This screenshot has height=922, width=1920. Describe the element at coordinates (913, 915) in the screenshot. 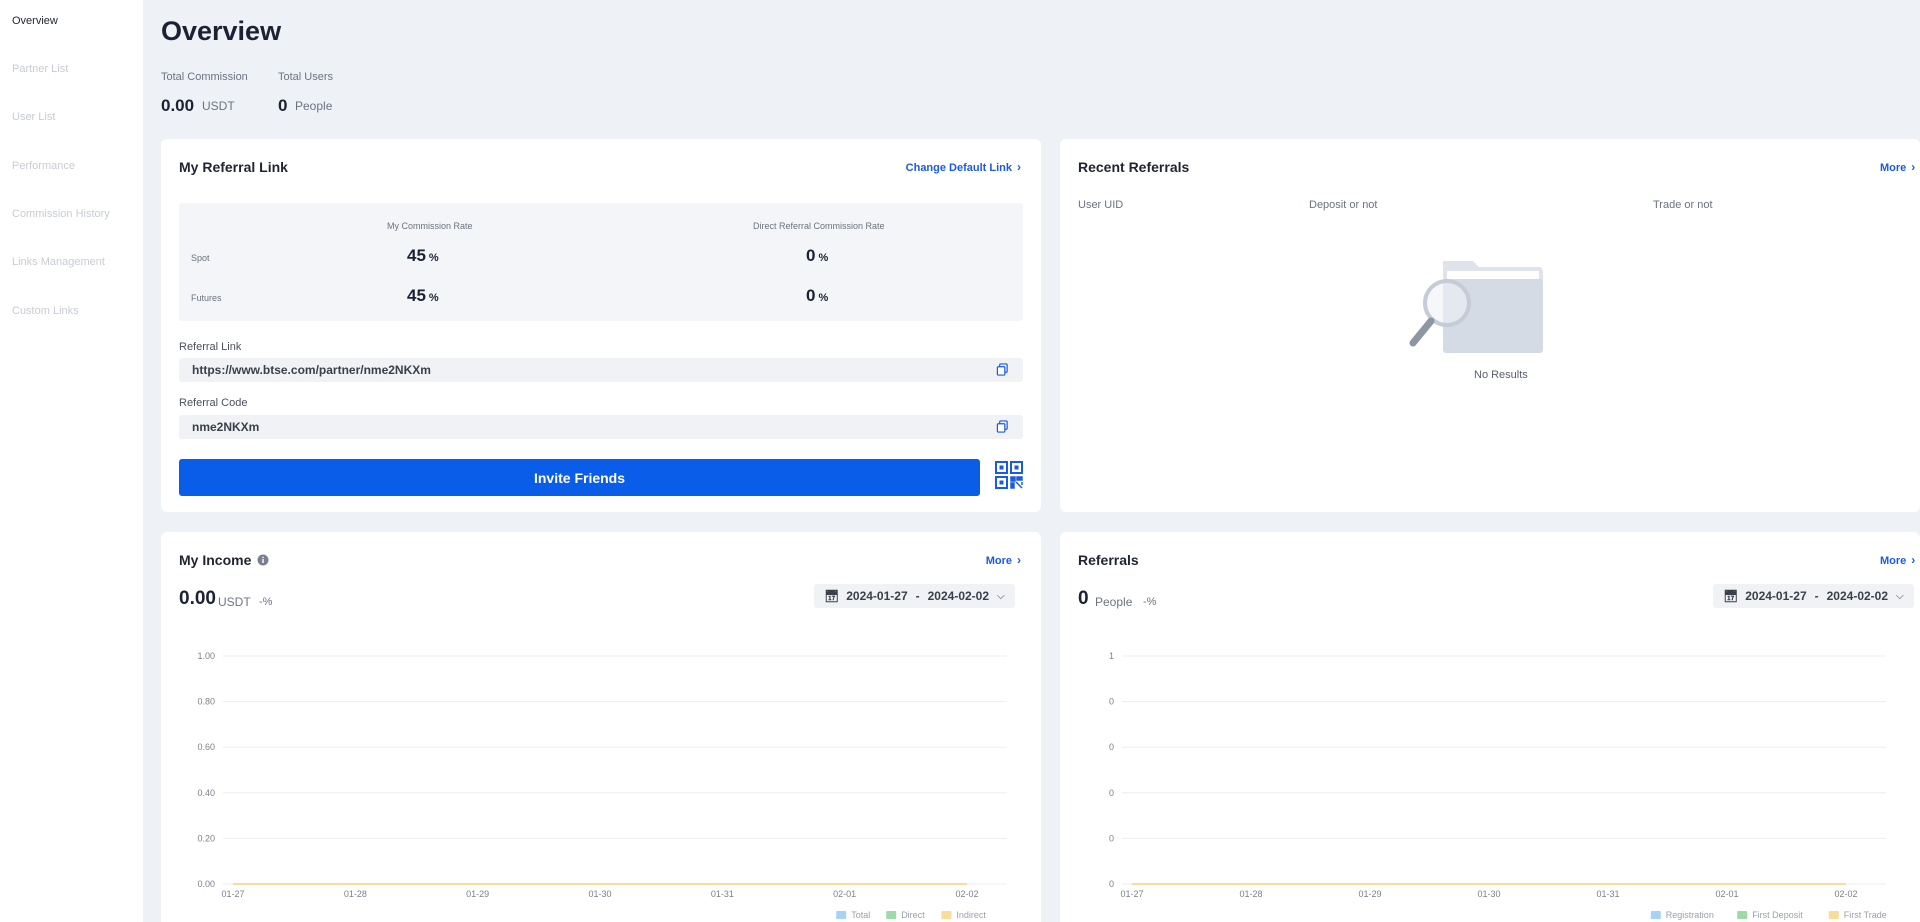

I see `legend-label: Direct` at that location.